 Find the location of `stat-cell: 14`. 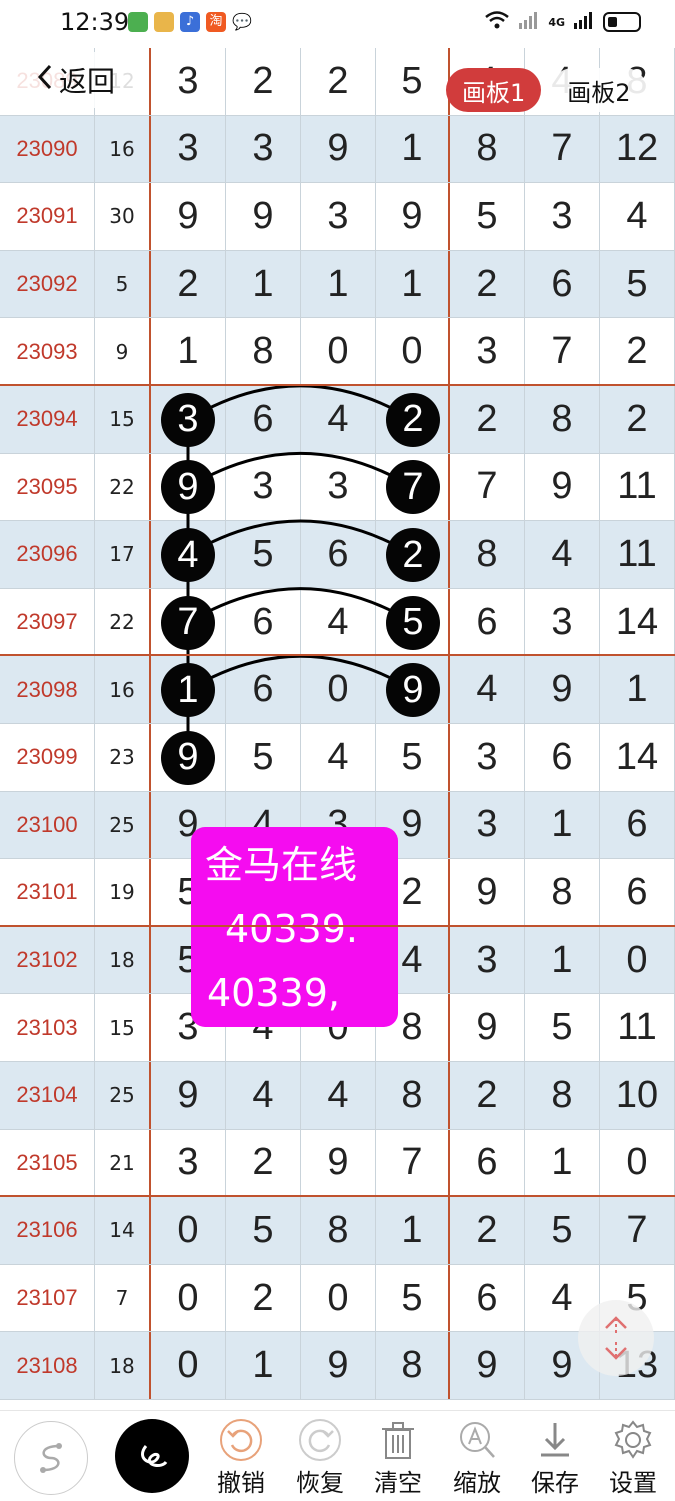

stat-cell: 14 is located at coordinates (637, 757).